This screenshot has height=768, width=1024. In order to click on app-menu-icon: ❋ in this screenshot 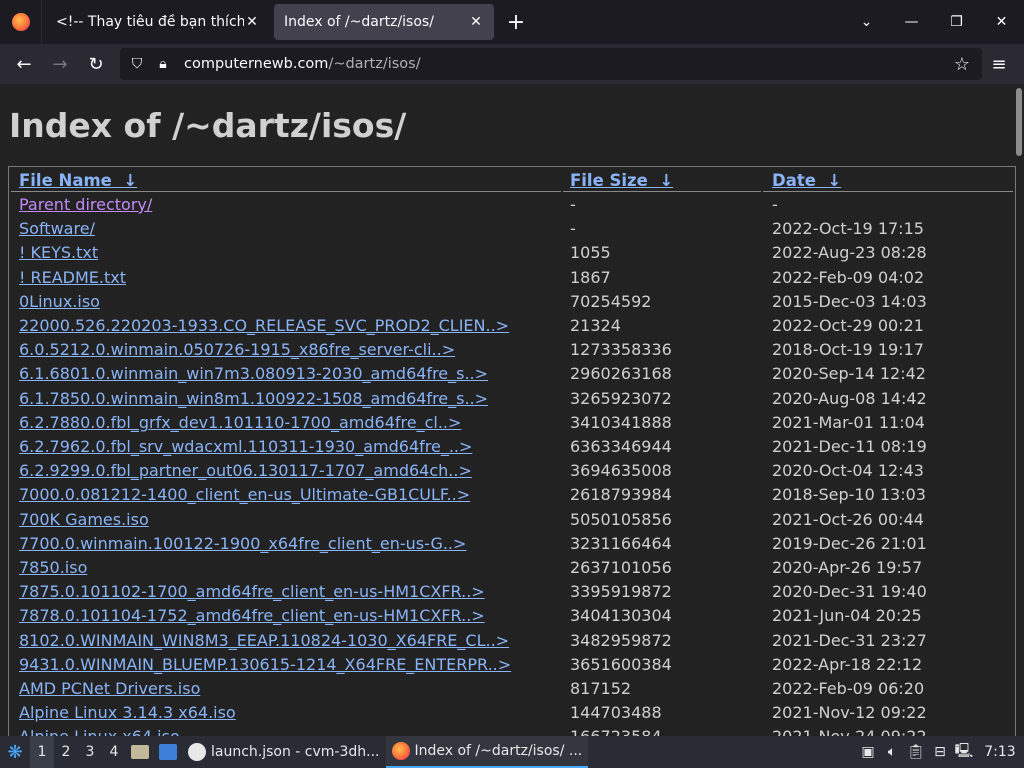, I will do `click(15, 752)`.